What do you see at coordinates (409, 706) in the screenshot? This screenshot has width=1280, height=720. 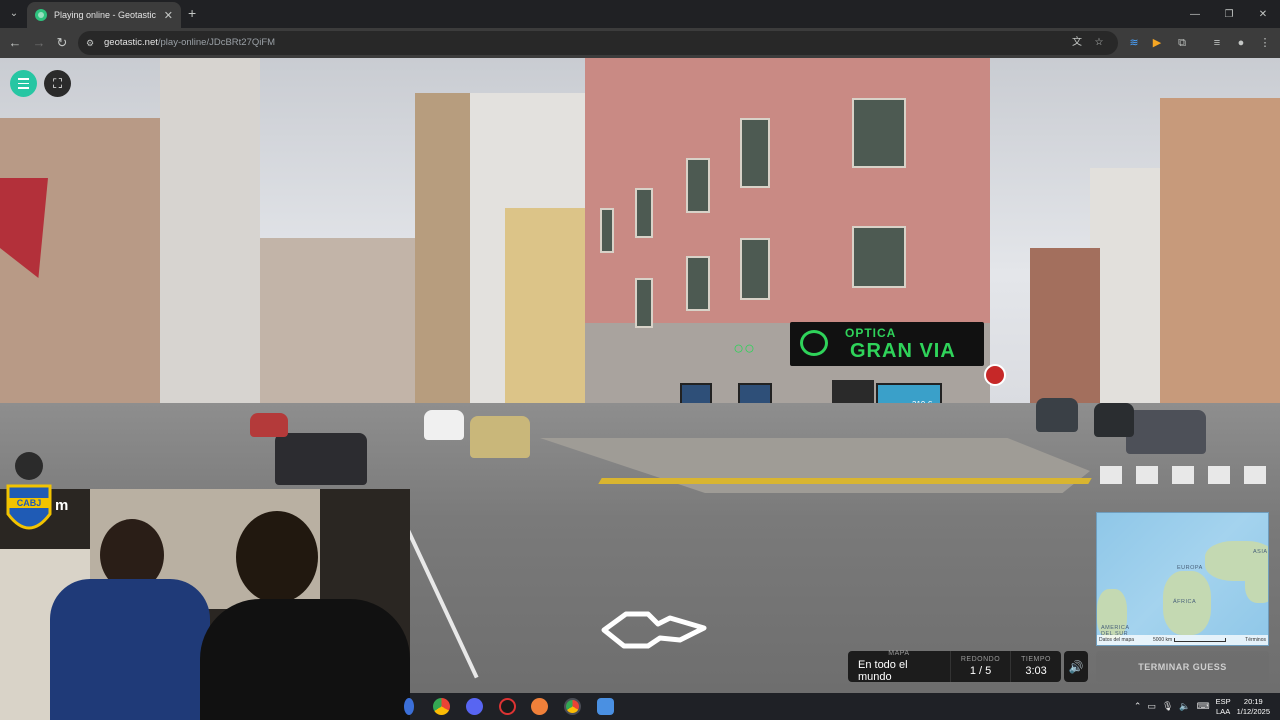 I see `taskbar-app-icon` at bounding box center [409, 706].